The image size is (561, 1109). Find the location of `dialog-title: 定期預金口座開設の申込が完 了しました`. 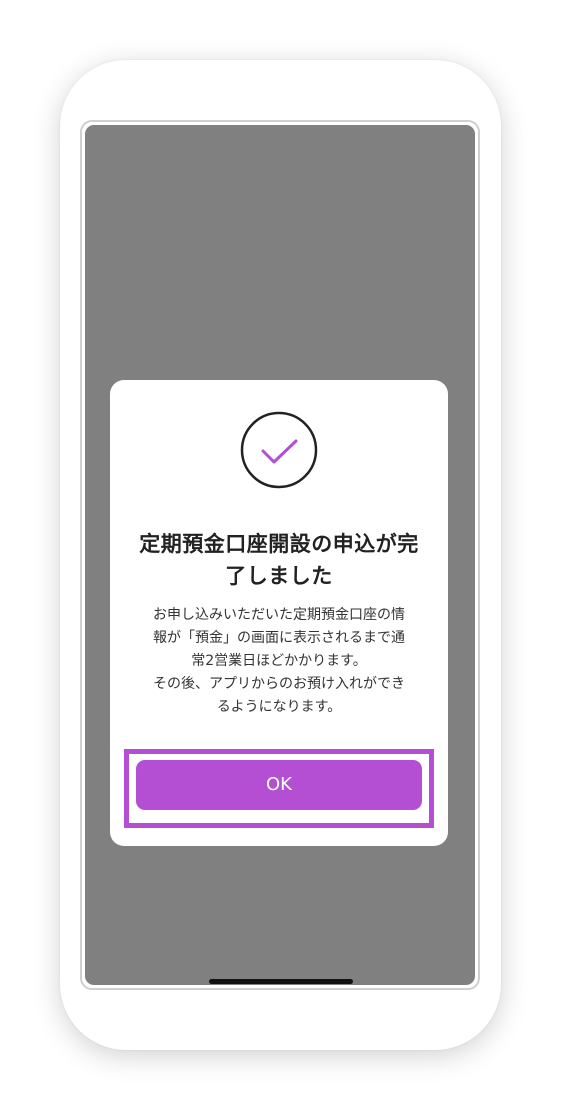

dialog-title: 定期預金口座開設の申込が完 了しました is located at coordinates (279, 560).